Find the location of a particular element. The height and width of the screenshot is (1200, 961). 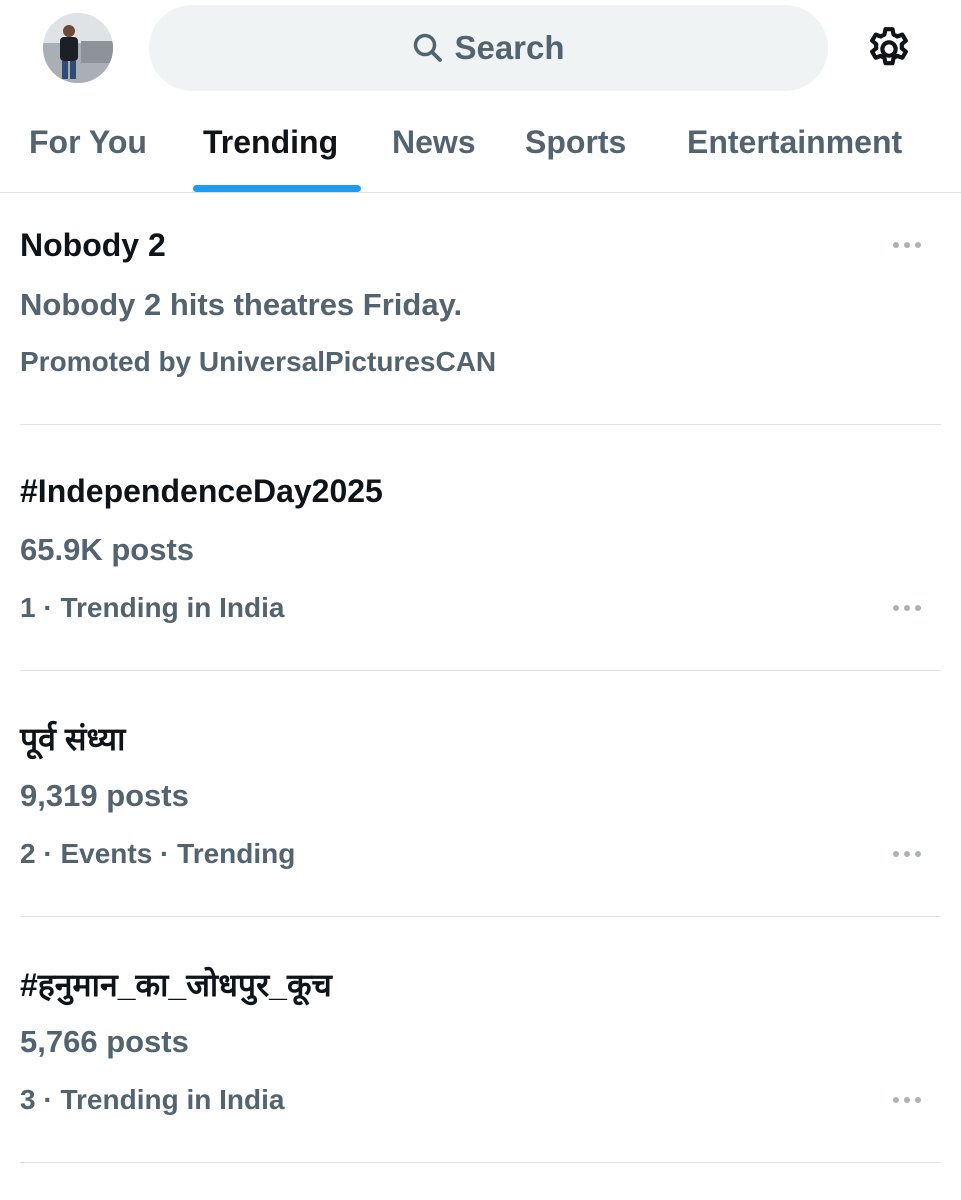

search-label: Search is located at coordinates (509, 47).